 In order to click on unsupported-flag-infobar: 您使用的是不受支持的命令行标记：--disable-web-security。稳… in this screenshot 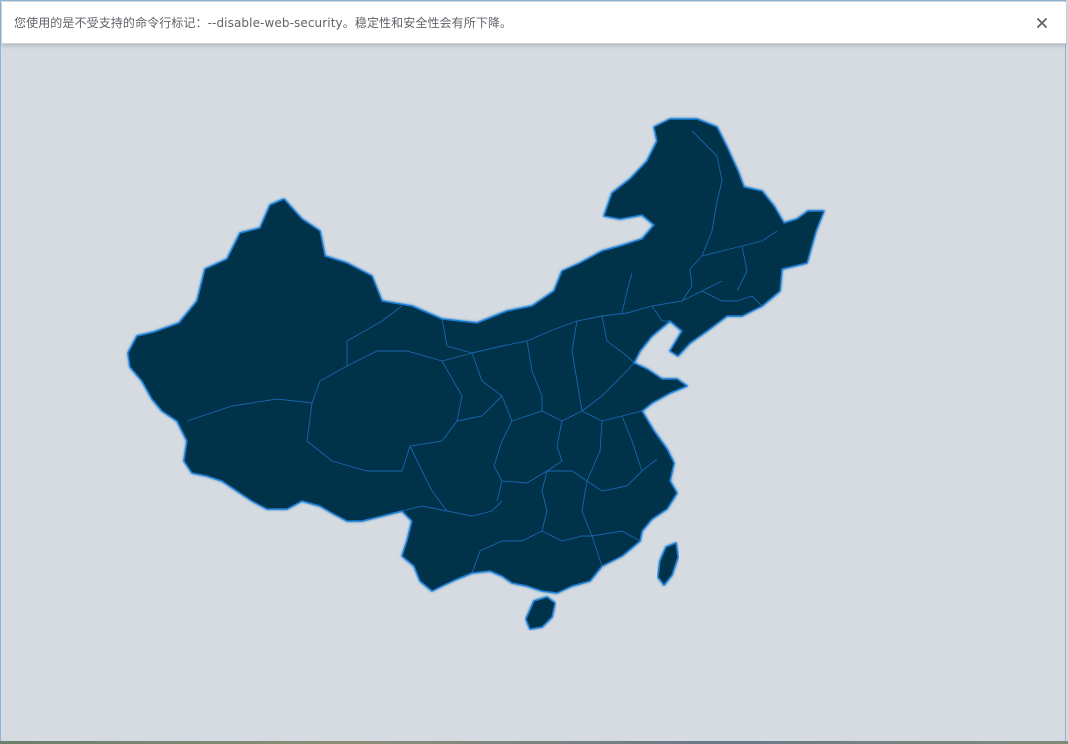, I will do `click(534, 23)`.